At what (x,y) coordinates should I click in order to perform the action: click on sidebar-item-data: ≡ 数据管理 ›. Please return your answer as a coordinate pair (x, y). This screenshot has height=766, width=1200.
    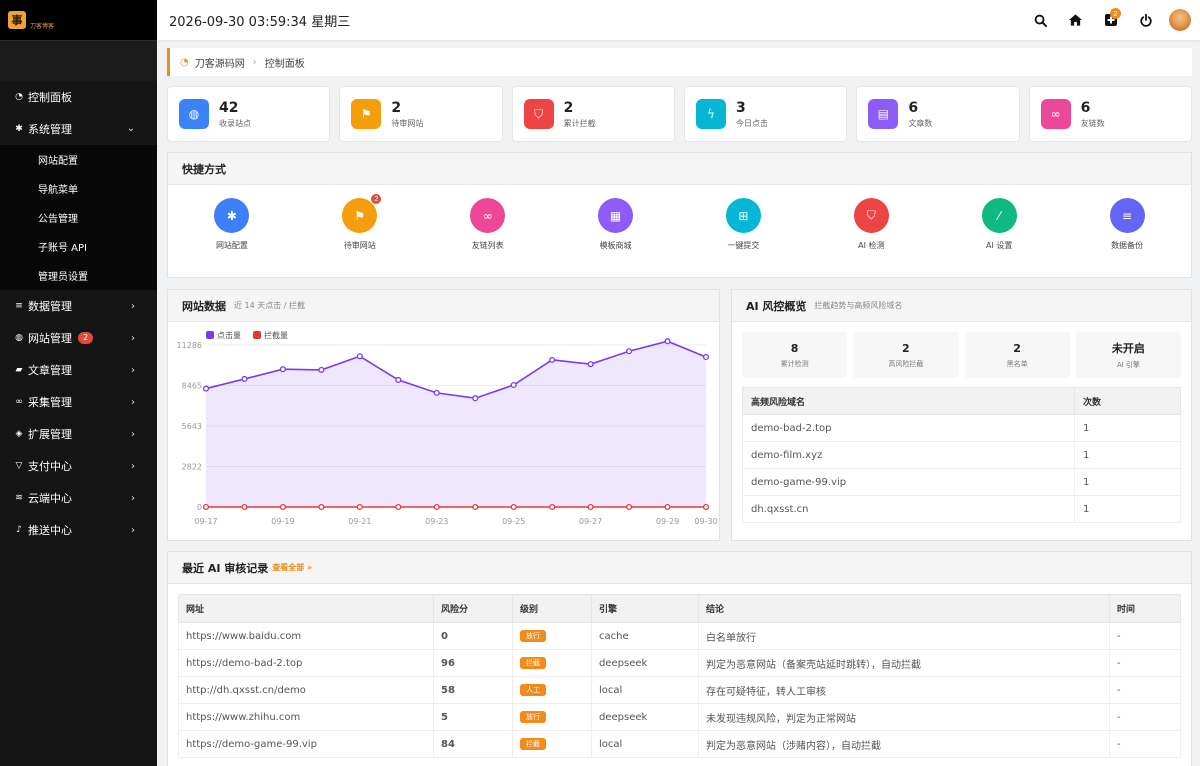
    Looking at the image, I should click on (78, 306).